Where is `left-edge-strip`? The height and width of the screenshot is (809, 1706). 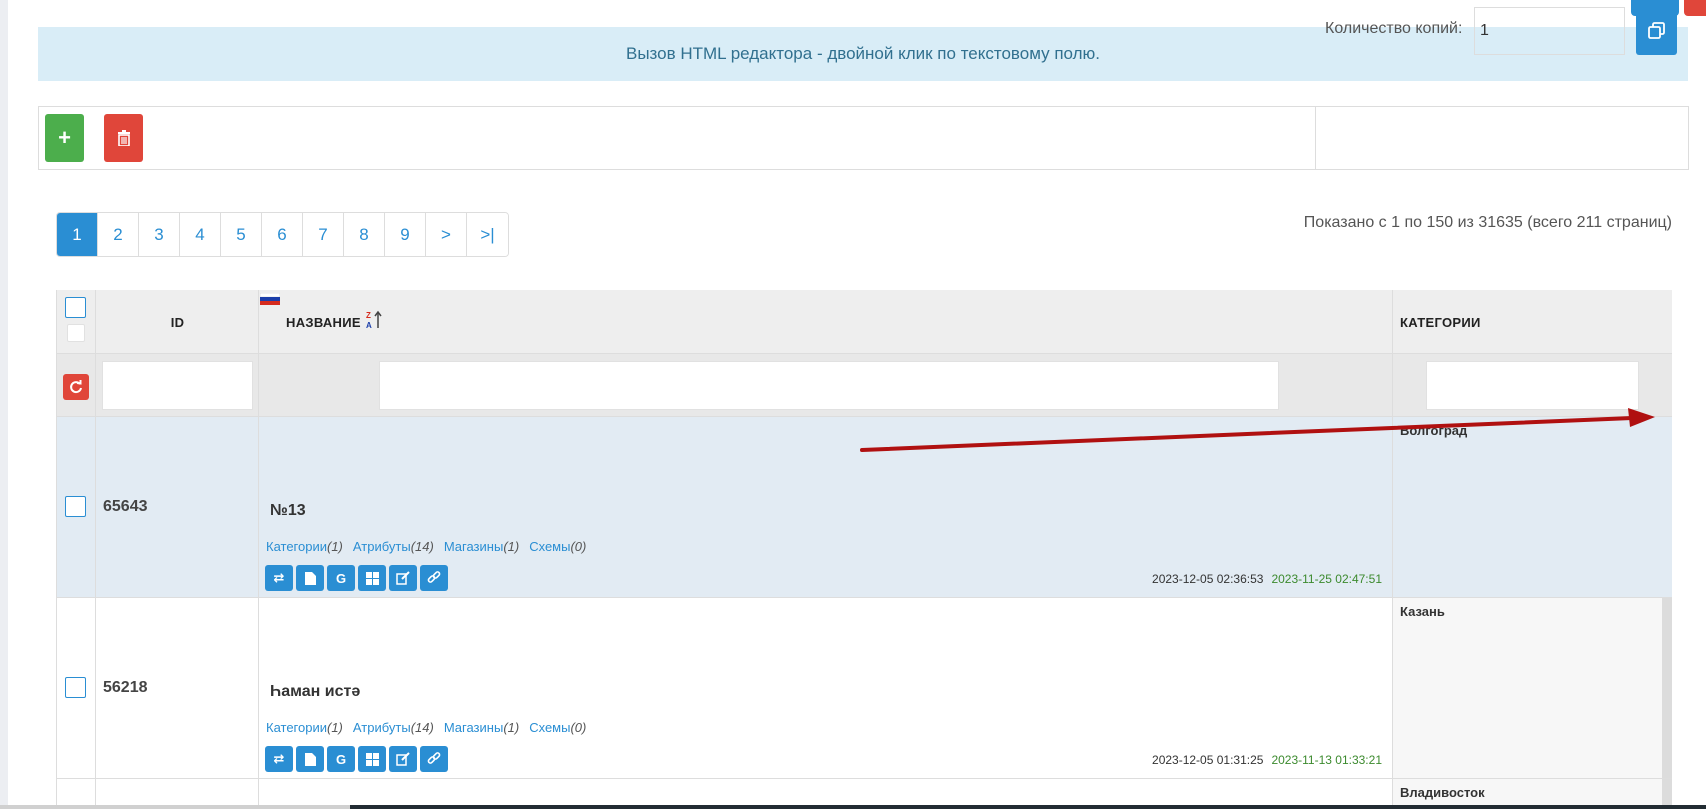 left-edge-strip is located at coordinates (4, 404).